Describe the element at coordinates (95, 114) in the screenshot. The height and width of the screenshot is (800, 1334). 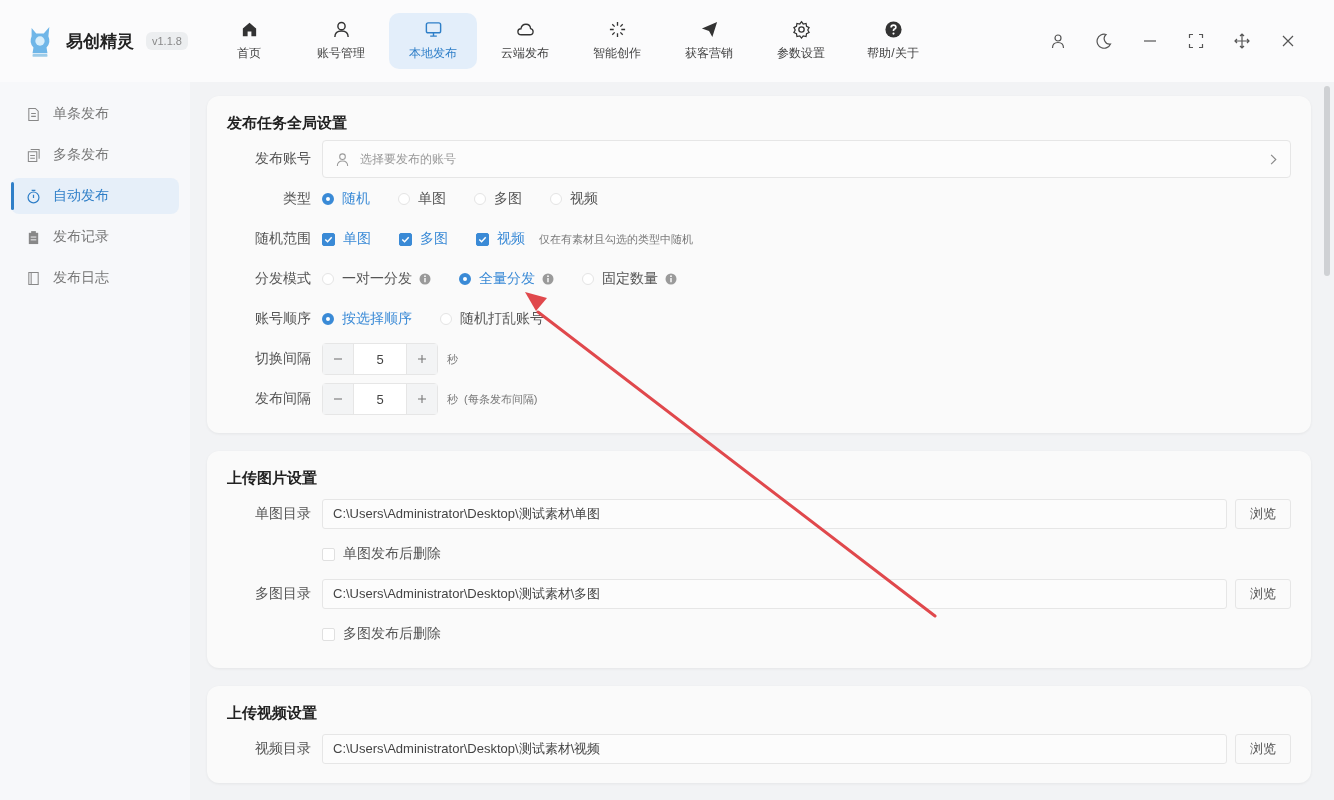
I see `sidebar-item: 单条发布` at that location.